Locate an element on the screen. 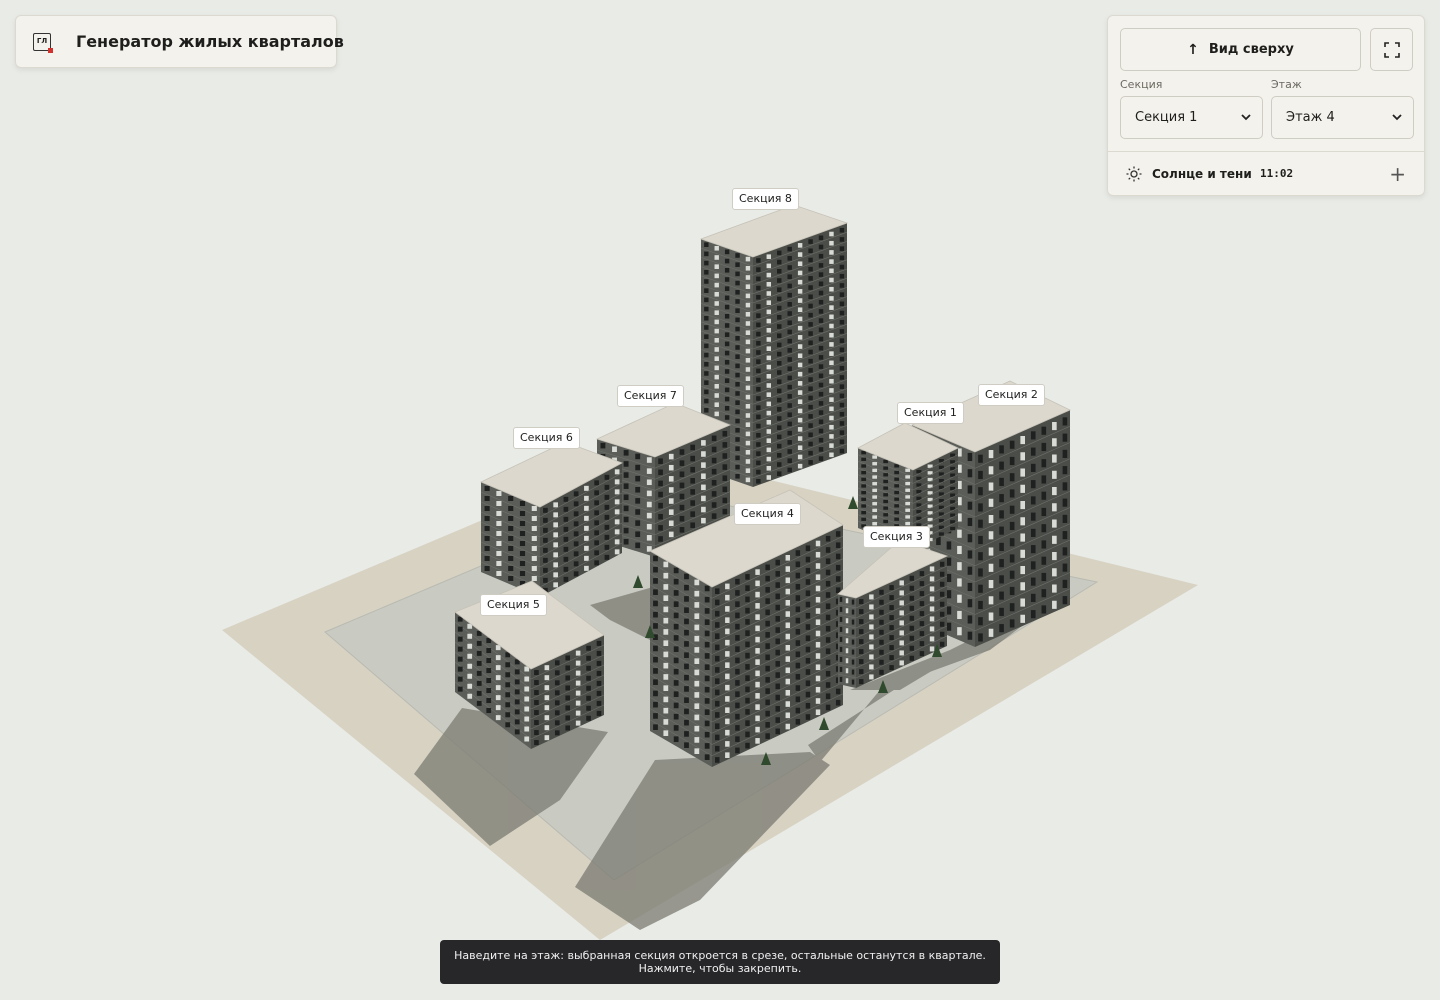 This screenshot has width=1440, height=1000. sun-shadows-label: Солнце и тени is located at coordinates (1202, 174).